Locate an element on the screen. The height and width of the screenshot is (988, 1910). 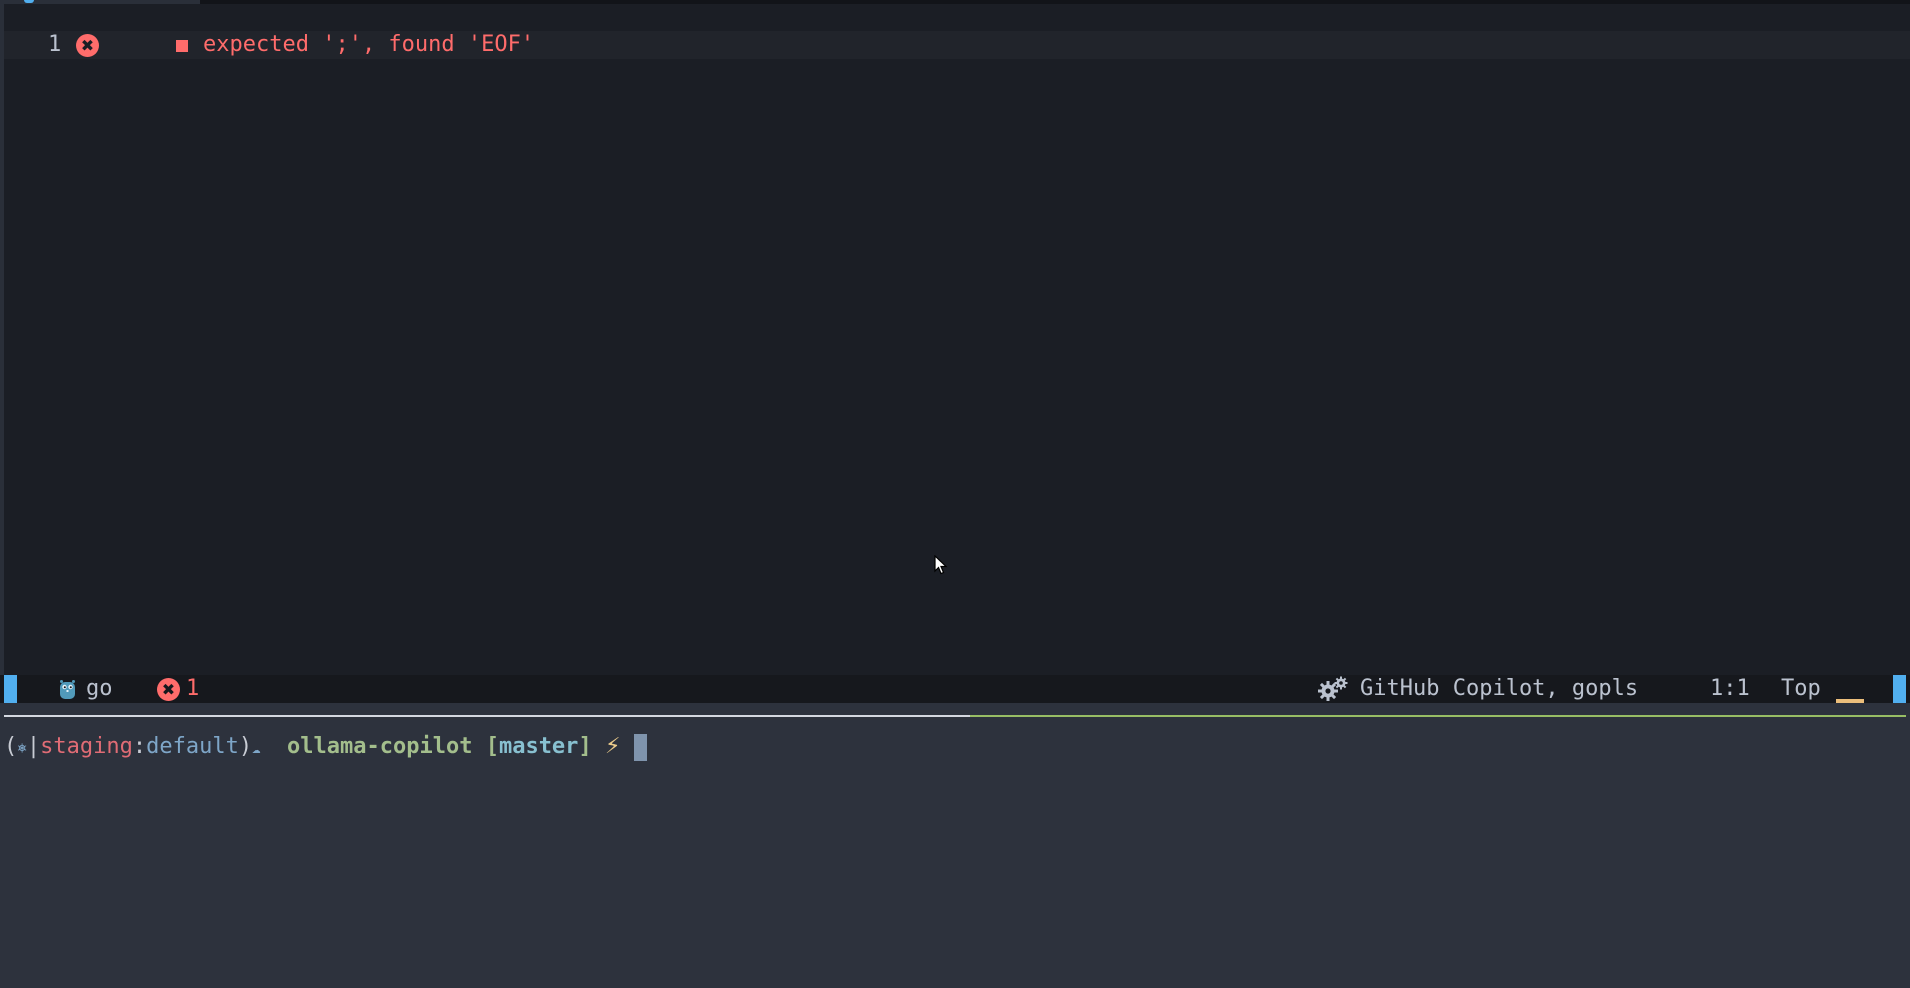
cursor-position: 1:1 is located at coordinates (1730, 688).